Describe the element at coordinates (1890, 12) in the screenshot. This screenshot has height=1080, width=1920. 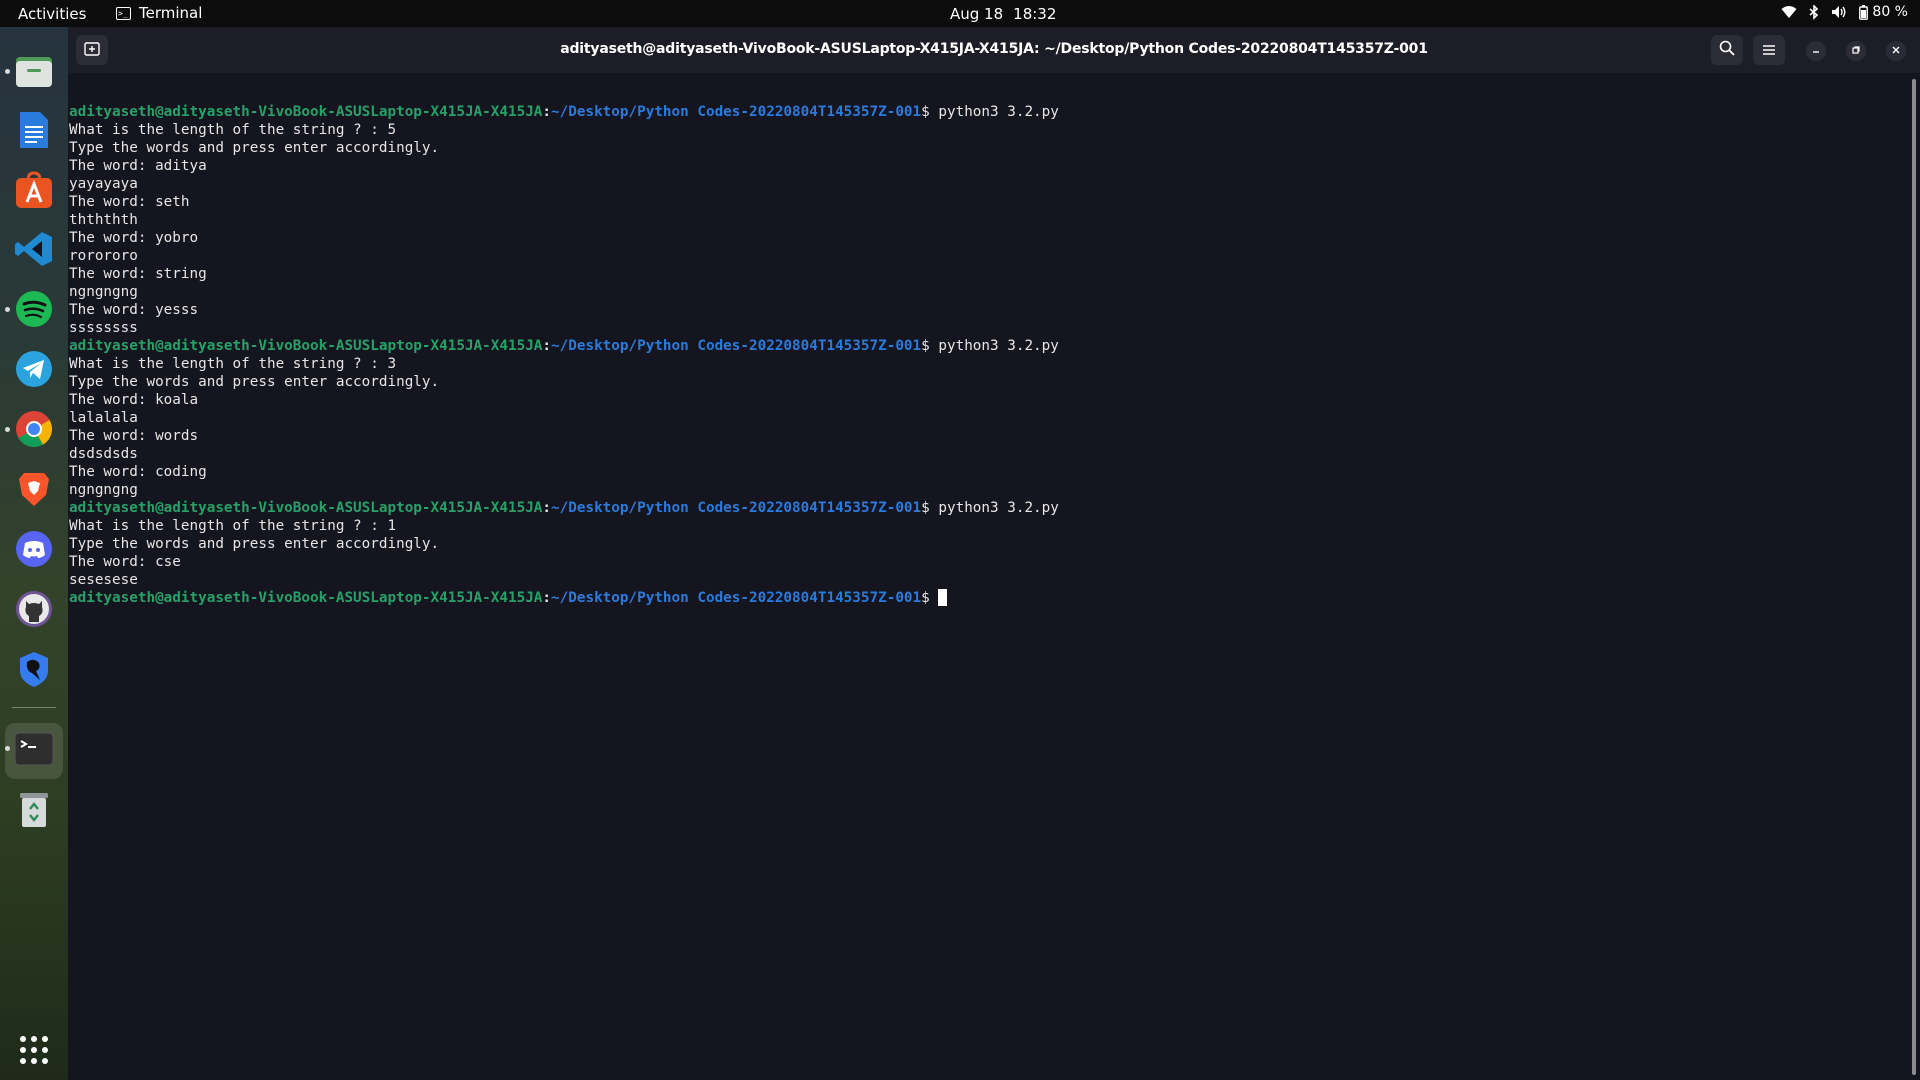
I see `battery-percentage: 80 %` at that location.